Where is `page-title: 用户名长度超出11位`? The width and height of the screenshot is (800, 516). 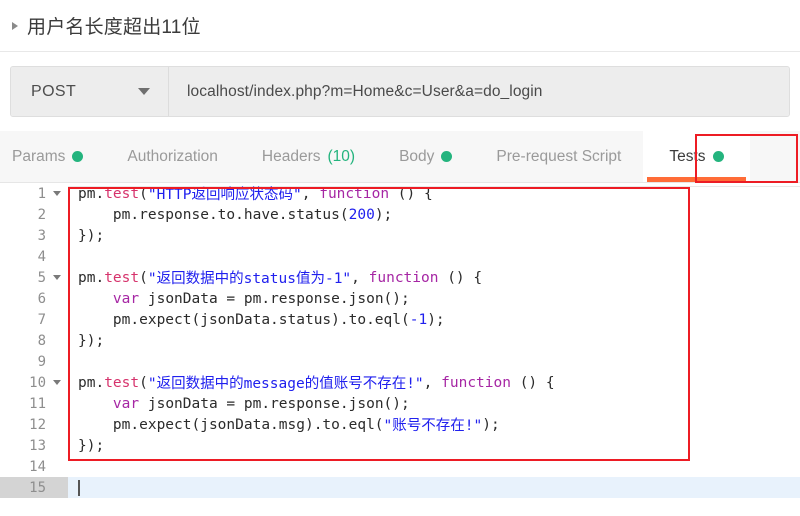 page-title: 用户名长度超出11位 is located at coordinates (114, 27).